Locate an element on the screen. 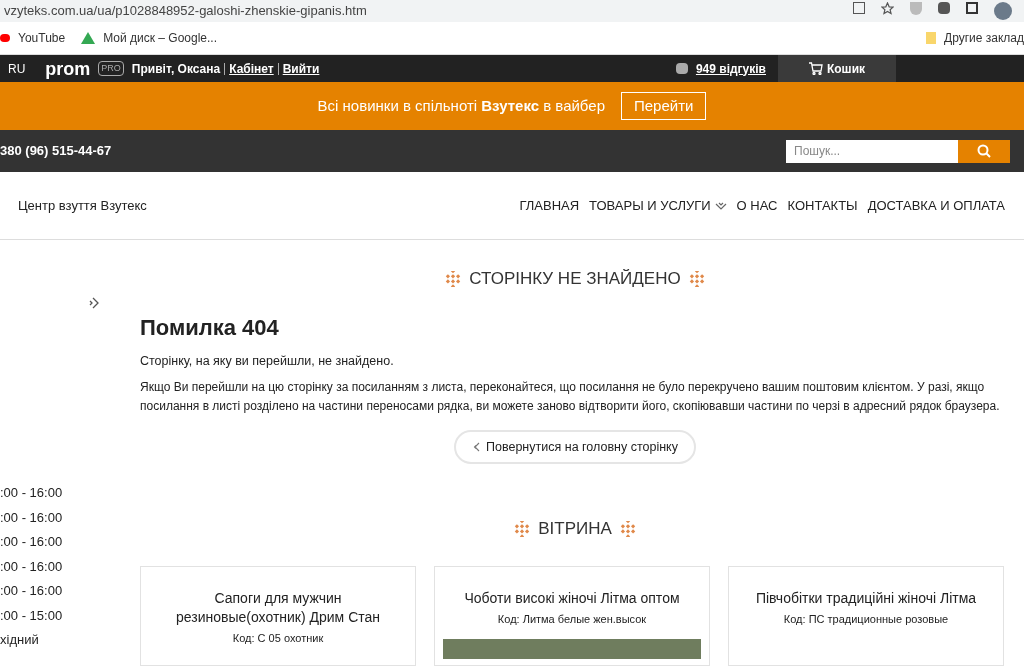 The width and height of the screenshot is (1024, 671). product-name: Чоботи високі жіночі Літма оптом is located at coordinates (572, 598).